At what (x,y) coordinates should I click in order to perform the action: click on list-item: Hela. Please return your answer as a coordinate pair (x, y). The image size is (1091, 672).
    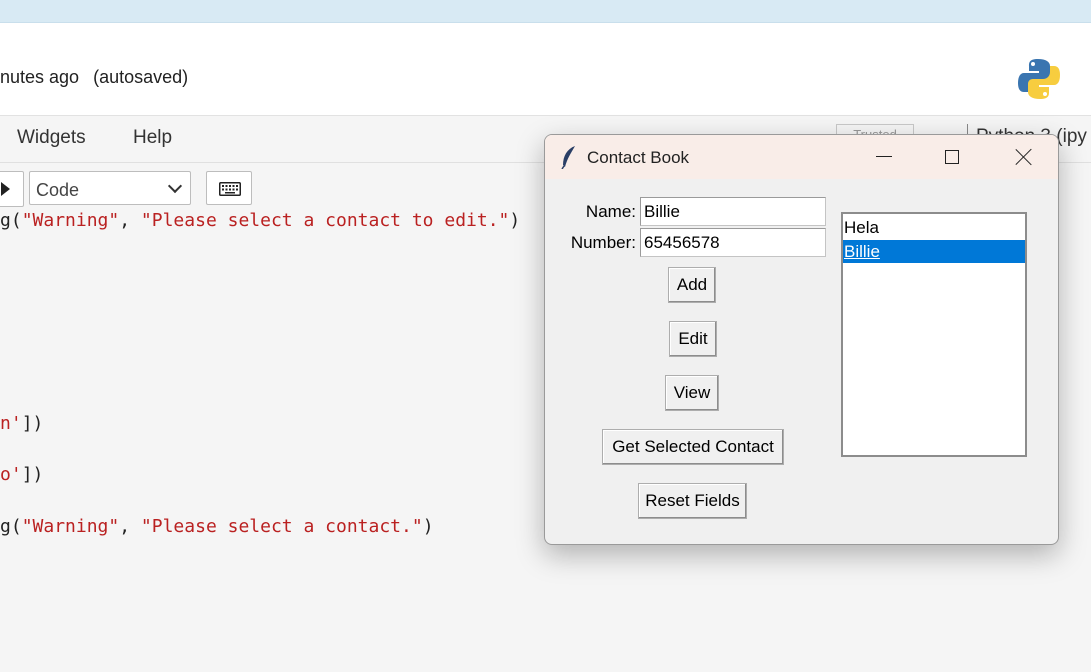
    Looking at the image, I should click on (934, 227).